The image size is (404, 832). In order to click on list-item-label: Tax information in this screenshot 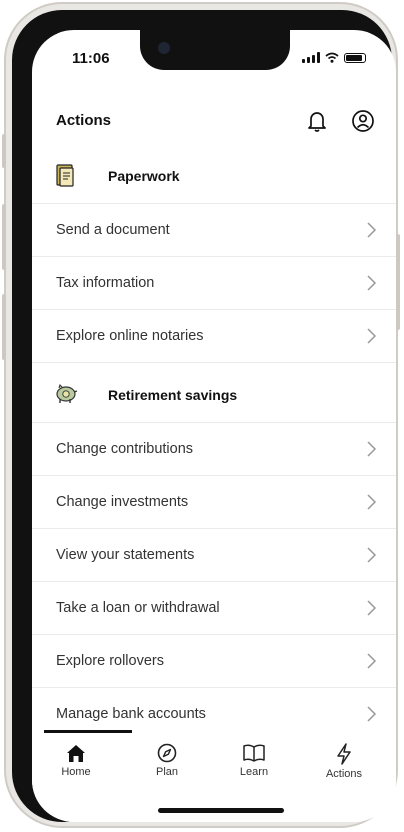, I will do `click(105, 283)`.